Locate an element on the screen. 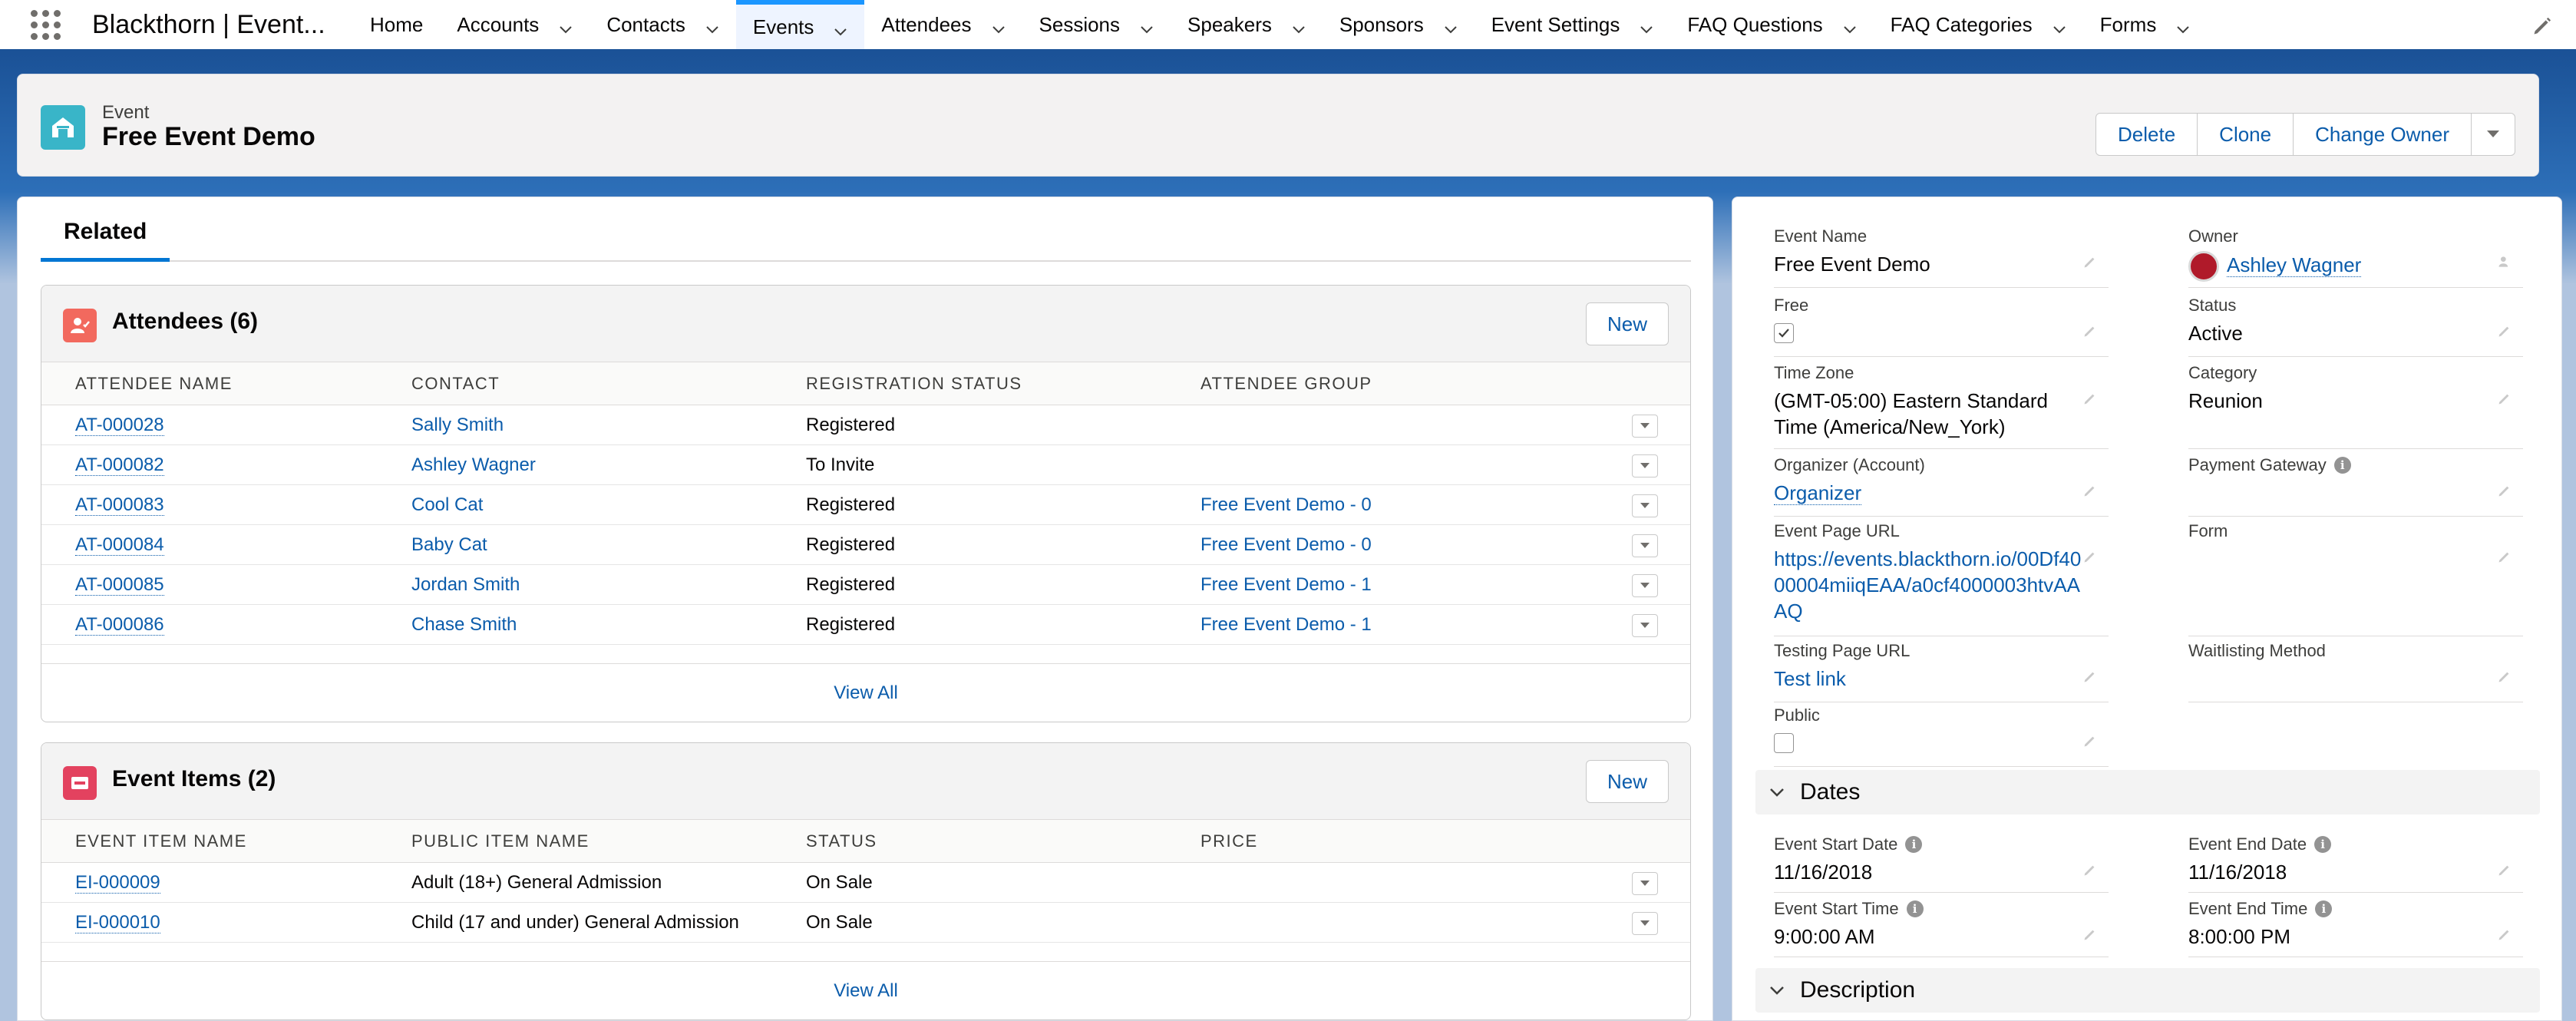 This screenshot has height=1021, width=2576. owner-link: Ashley Wagner is located at coordinates (2294, 265).